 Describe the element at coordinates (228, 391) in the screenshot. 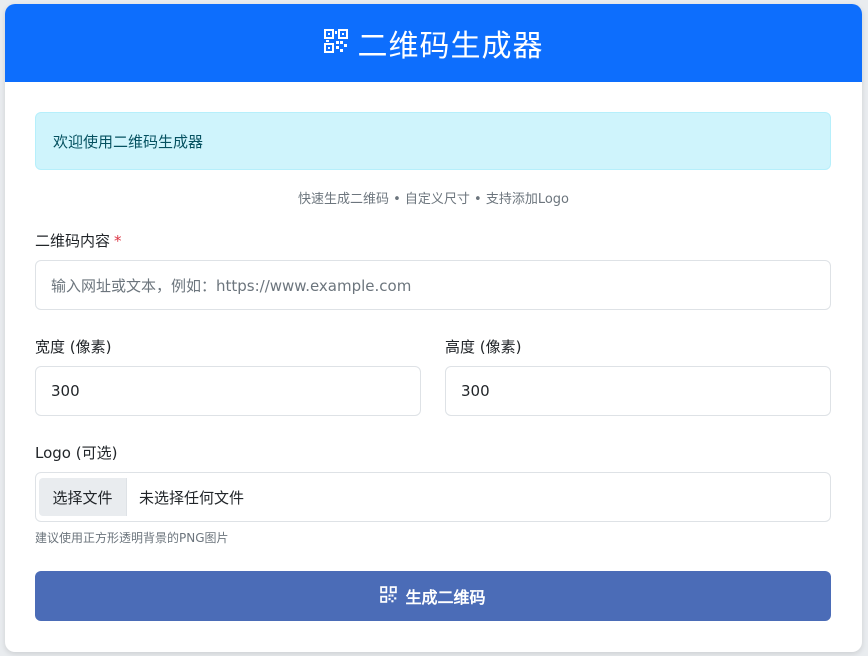

I see `width-input: 300` at that location.